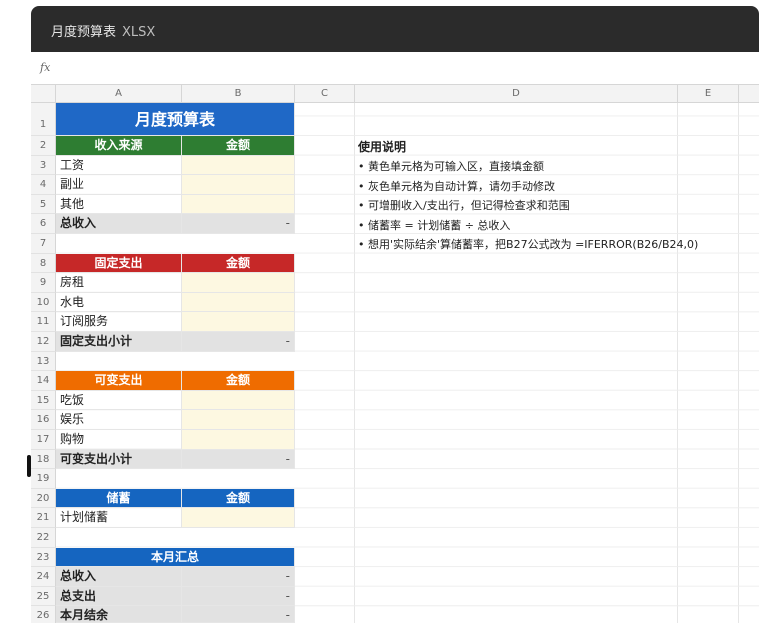 This screenshot has width=759, height=626. Describe the element at coordinates (43, 400) in the screenshot. I see `row-header-15: 15` at that location.